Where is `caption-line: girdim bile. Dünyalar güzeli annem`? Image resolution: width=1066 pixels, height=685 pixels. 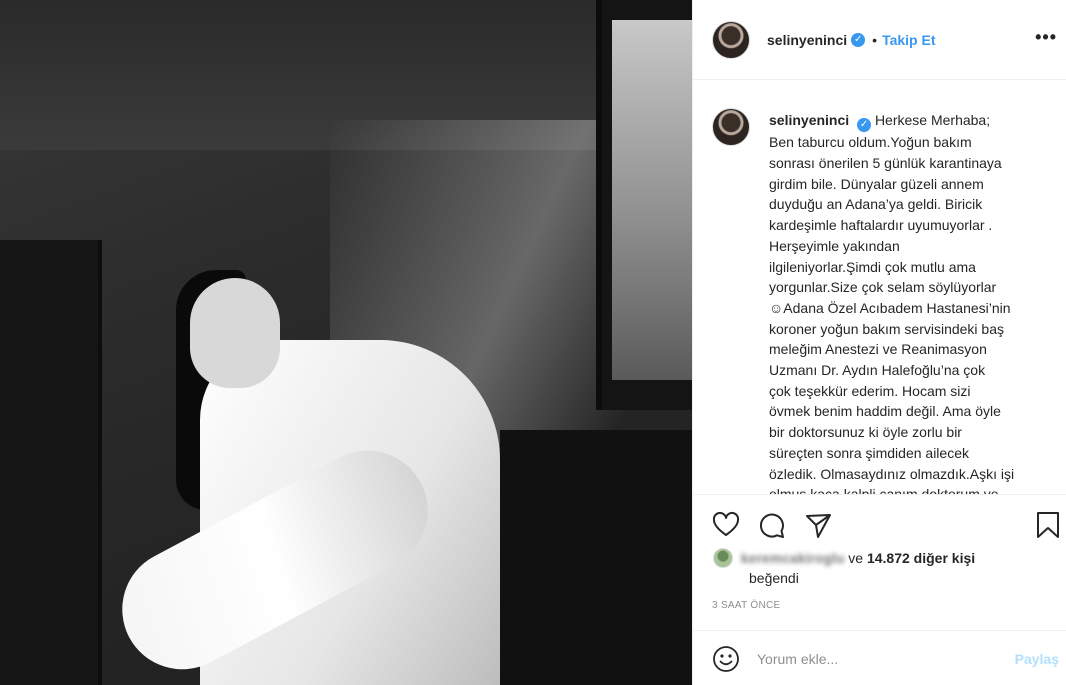 caption-line: girdim bile. Dünyalar güzeli annem is located at coordinates (876, 183).